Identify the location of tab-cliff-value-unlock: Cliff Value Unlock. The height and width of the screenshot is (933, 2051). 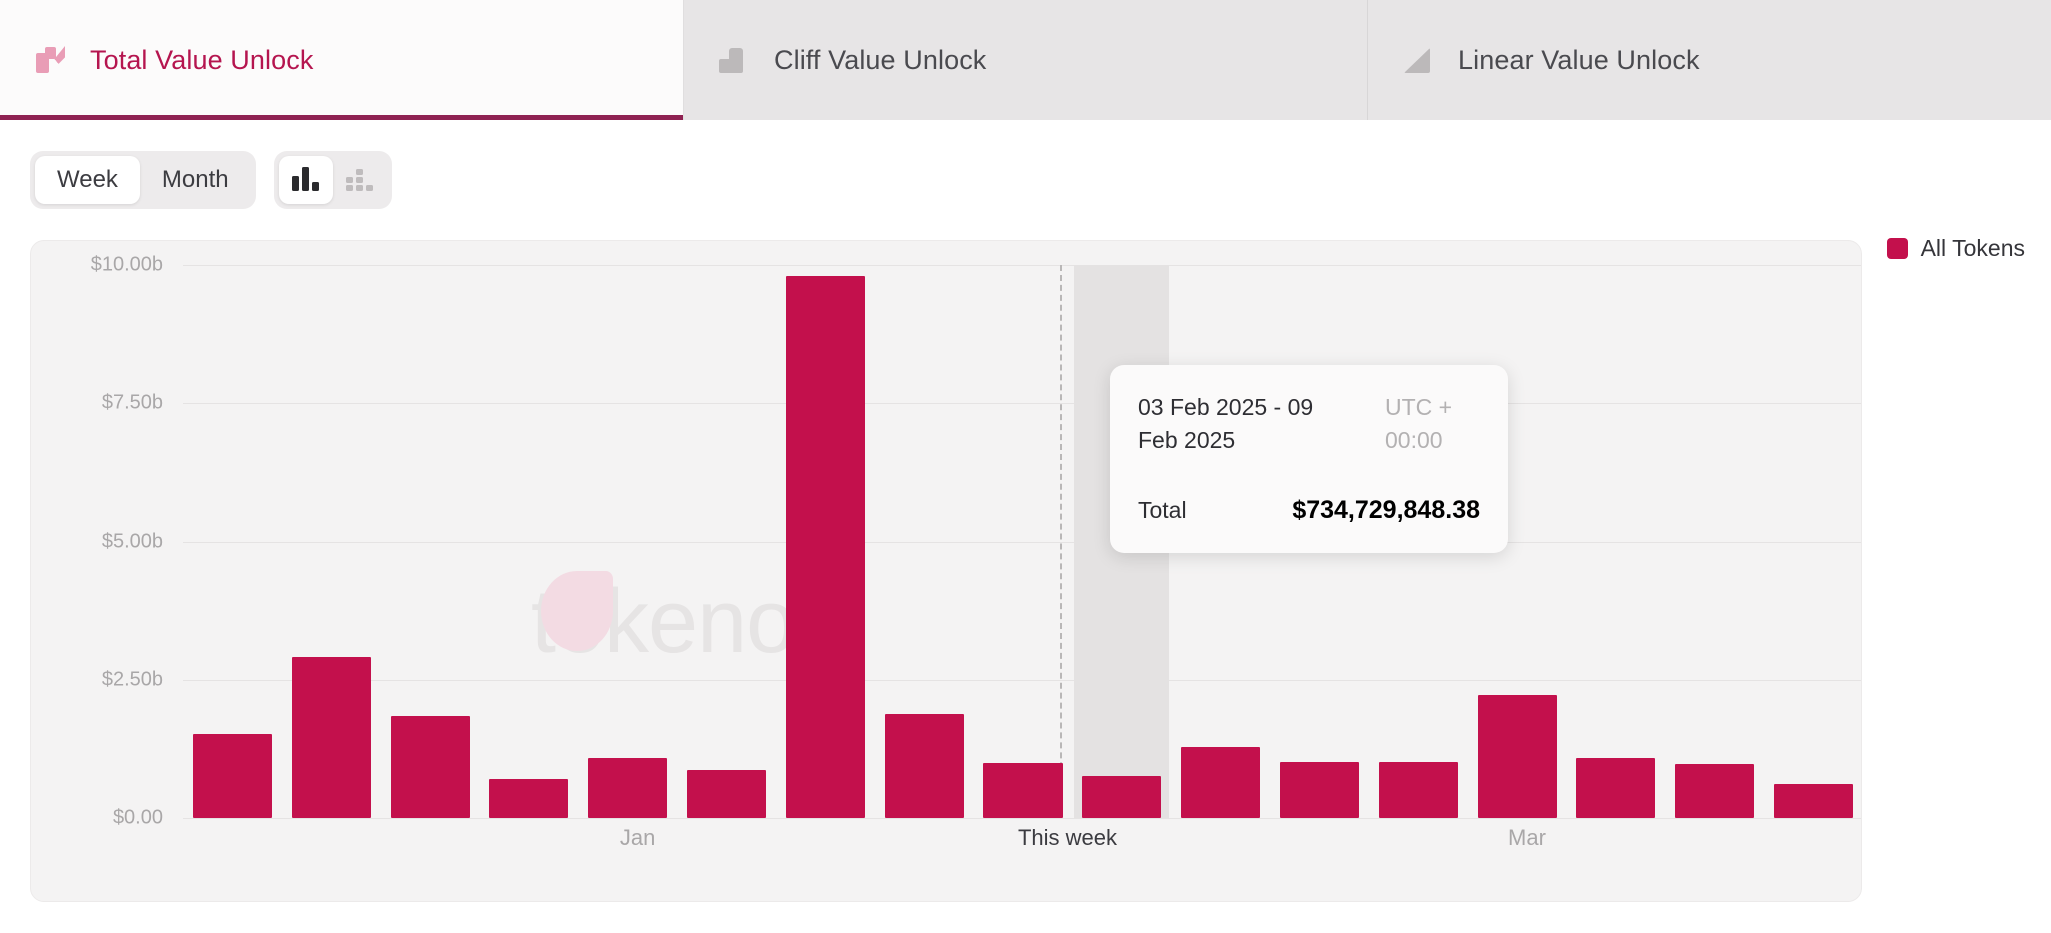
(1026, 60).